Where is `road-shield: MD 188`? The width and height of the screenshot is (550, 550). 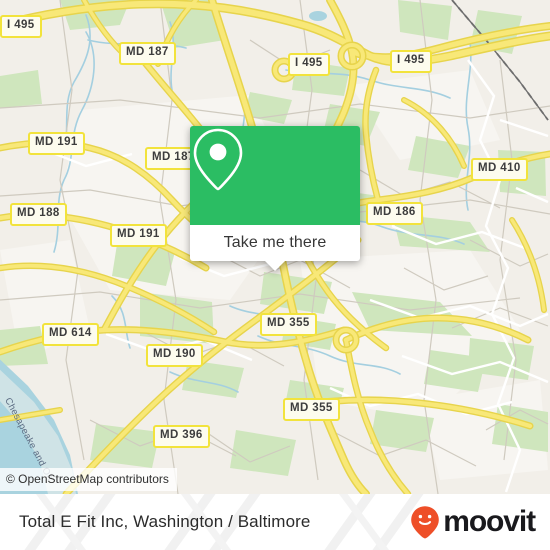
road-shield: MD 188 is located at coordinates (38, 214).